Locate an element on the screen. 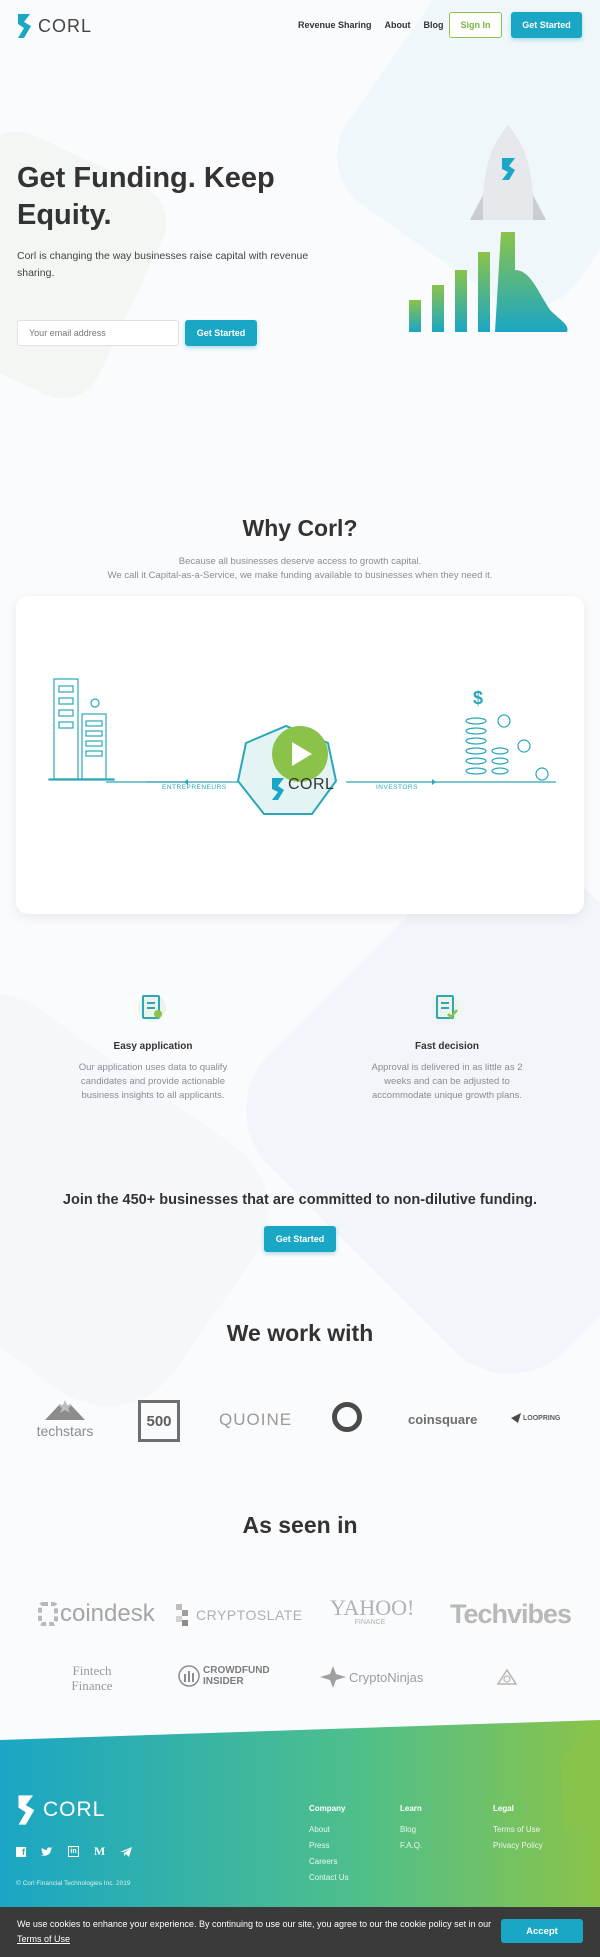  facebook-icon: f is located at coordinates (21, 1851).